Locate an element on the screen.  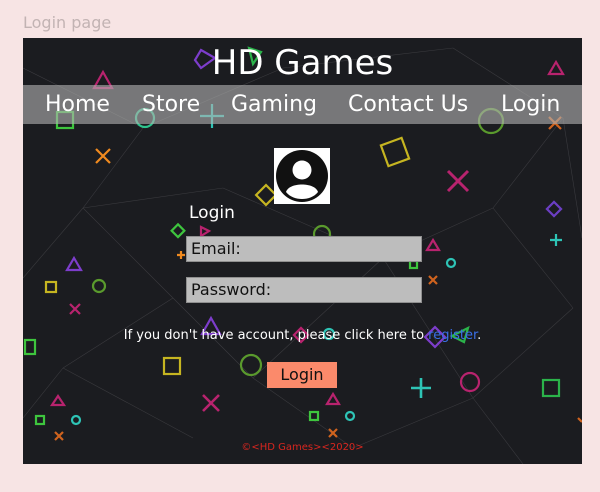
user-circle-icon is located at coordinates (302, 176).